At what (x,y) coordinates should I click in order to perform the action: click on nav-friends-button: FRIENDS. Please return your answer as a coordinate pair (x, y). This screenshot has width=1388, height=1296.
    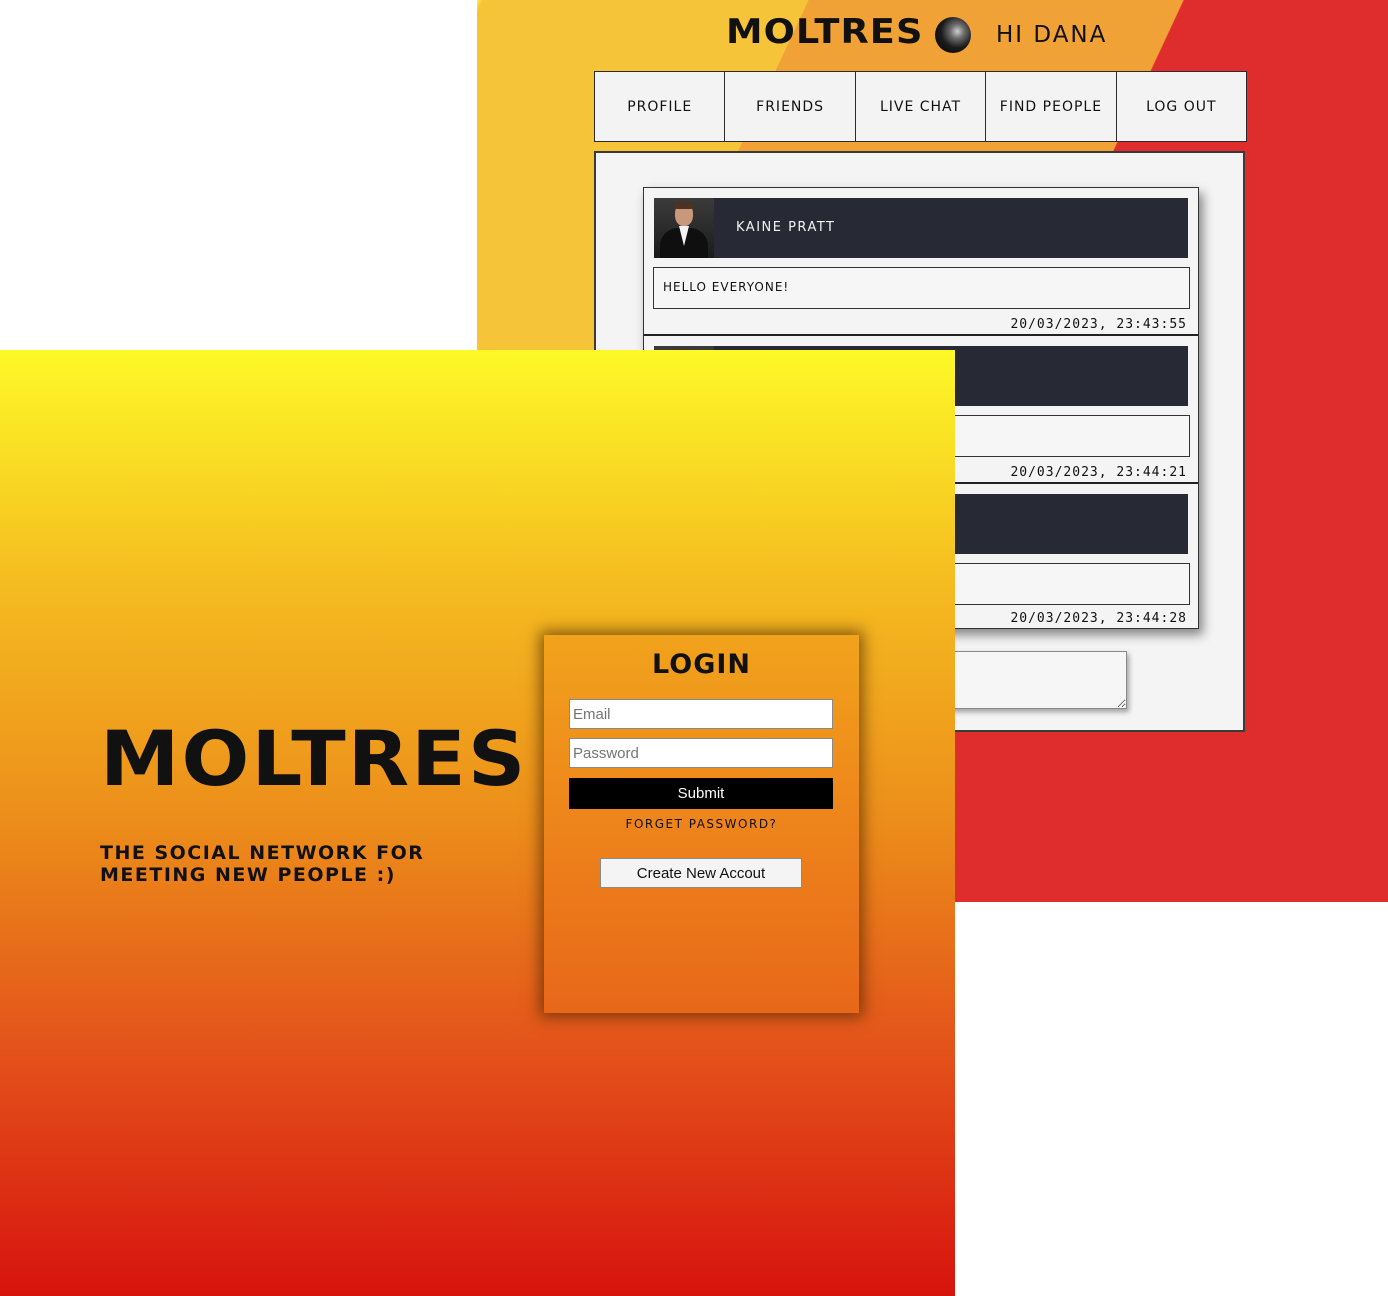
    Looking at the image, I should click on (790, 106).